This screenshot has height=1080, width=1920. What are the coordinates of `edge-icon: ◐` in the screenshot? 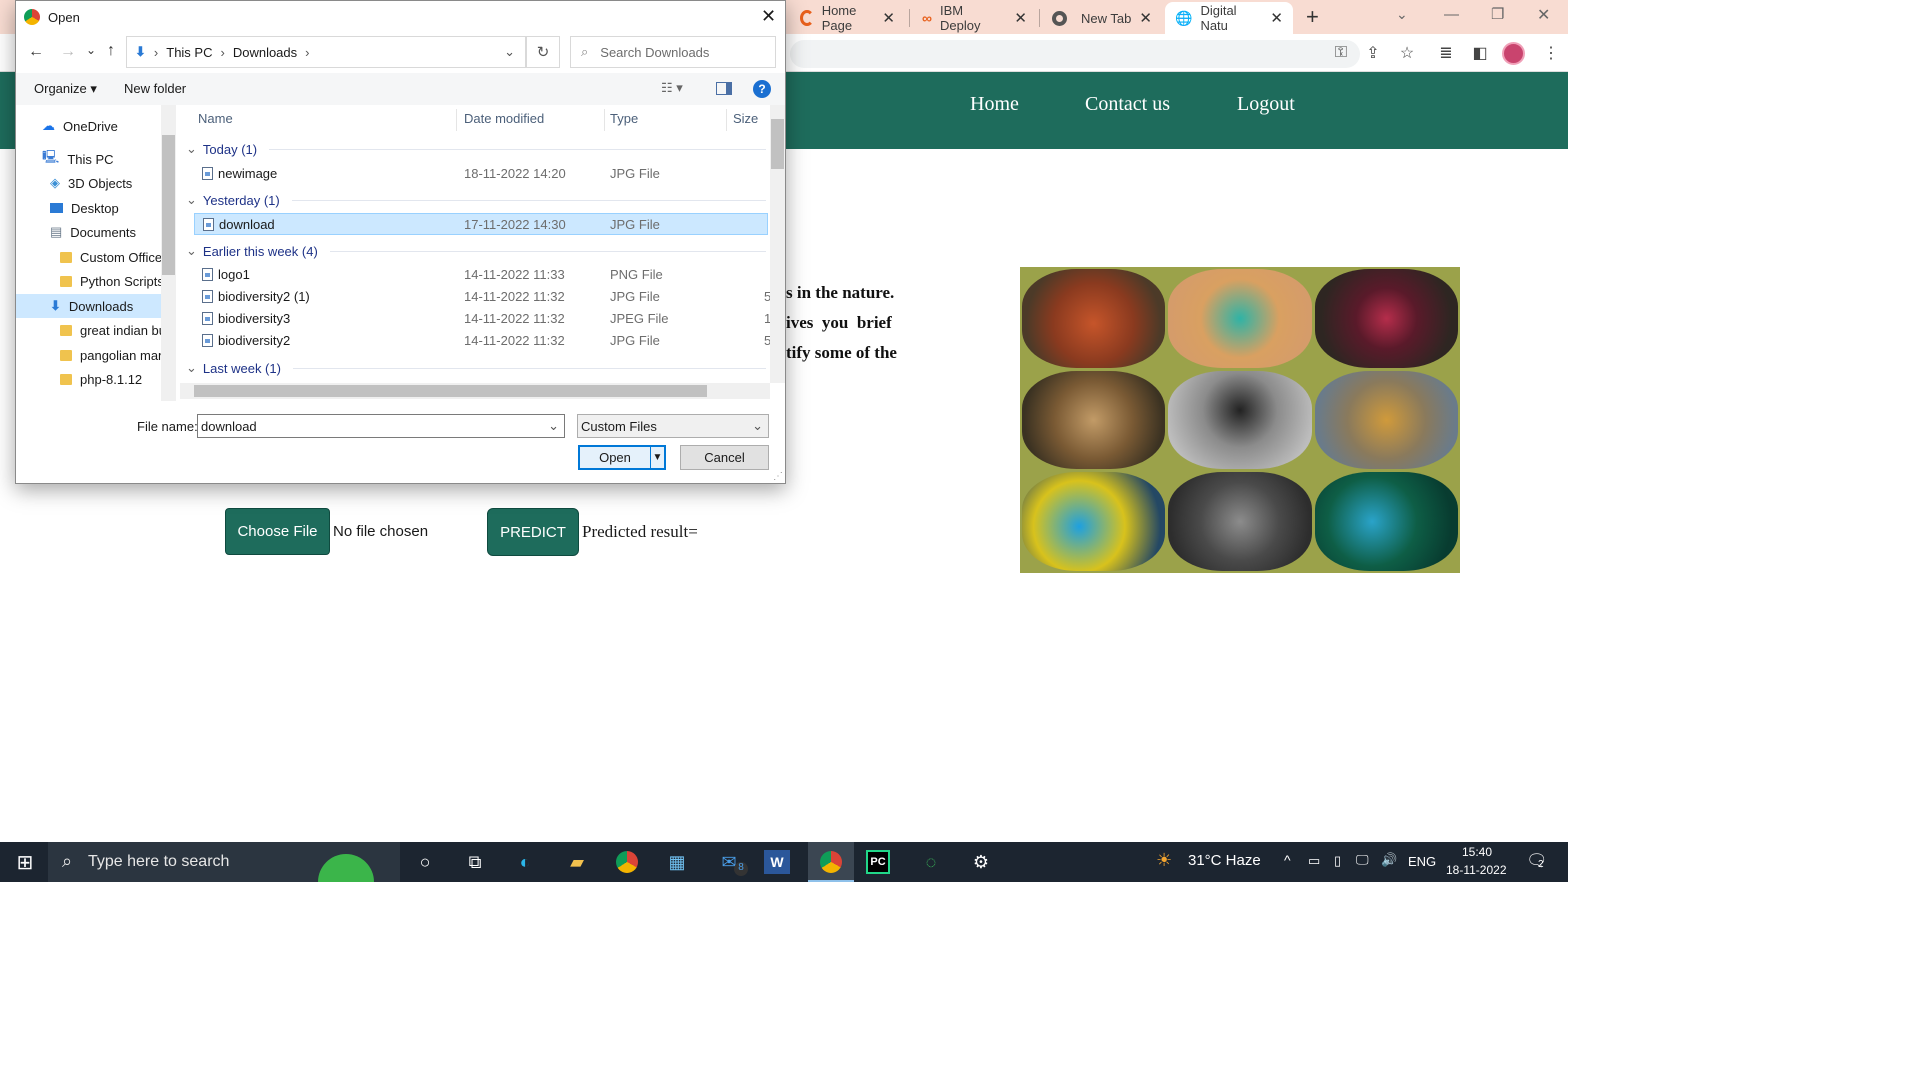 It's located at (525, 862).